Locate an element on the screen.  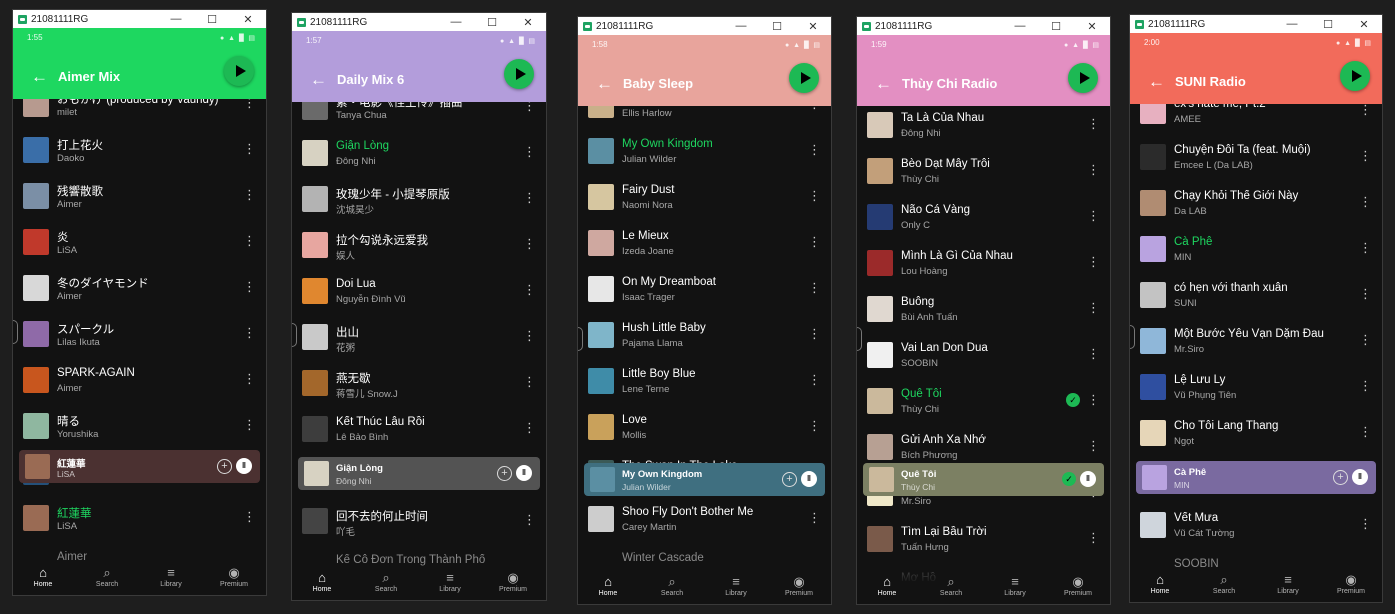
mini-player: 紅蓮華 LiSA + ‖ is located at coordinates (139, 466).